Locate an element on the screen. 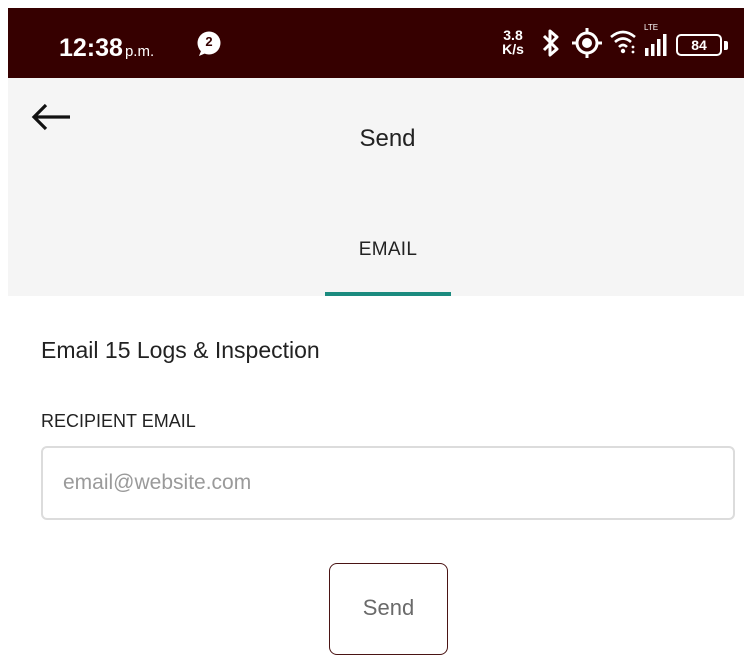  status-time: 12:38 p.m. is located at coordinates (106, 48).